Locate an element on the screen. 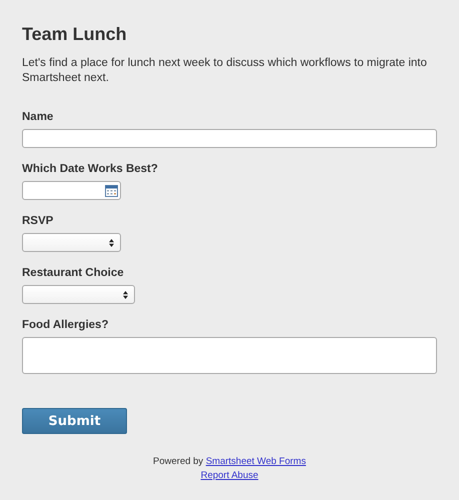 Image resolution: width=459 pixels, height=500 pixels. form-description: Let's find a place for lunch next week to discuss which workflows to migrate into Smartsheet next. is located at coordinates (225, 71).